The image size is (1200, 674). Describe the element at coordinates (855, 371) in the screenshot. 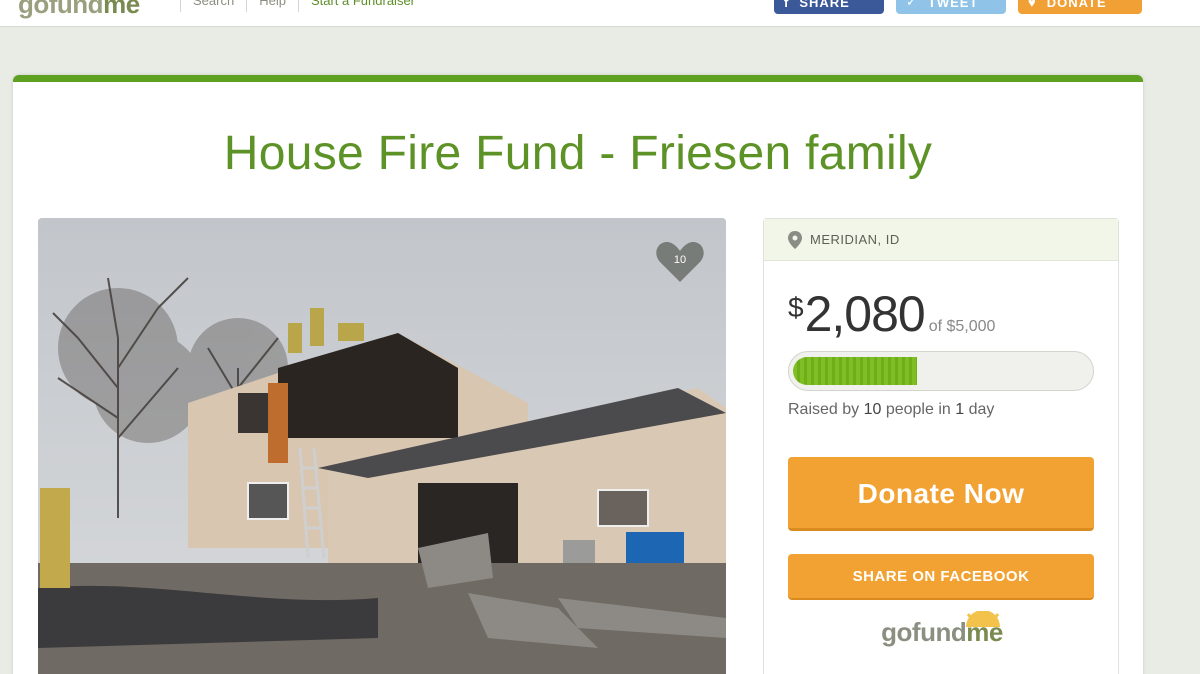

I see `progress-bar-fill` at that location.